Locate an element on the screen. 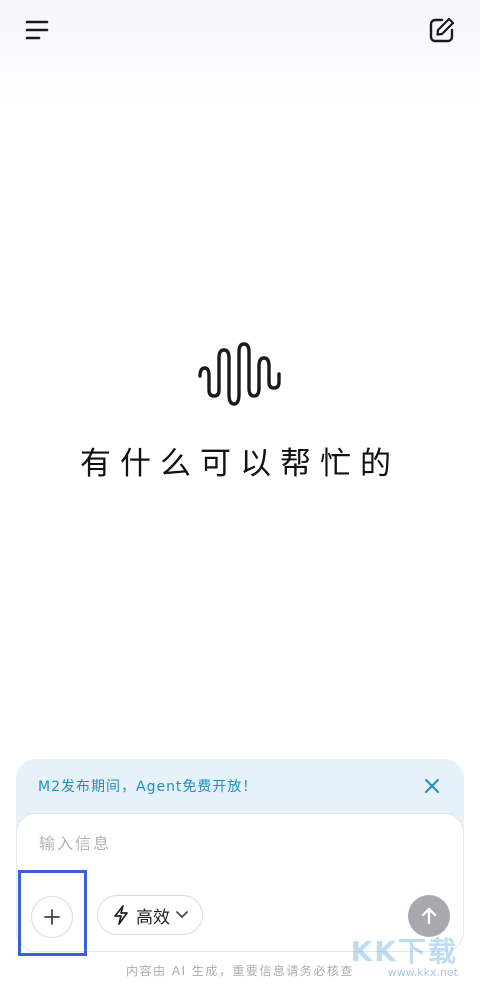 The height and width of the screenshot is (990, 480). menu-icon is located at coordinates (37, 30).